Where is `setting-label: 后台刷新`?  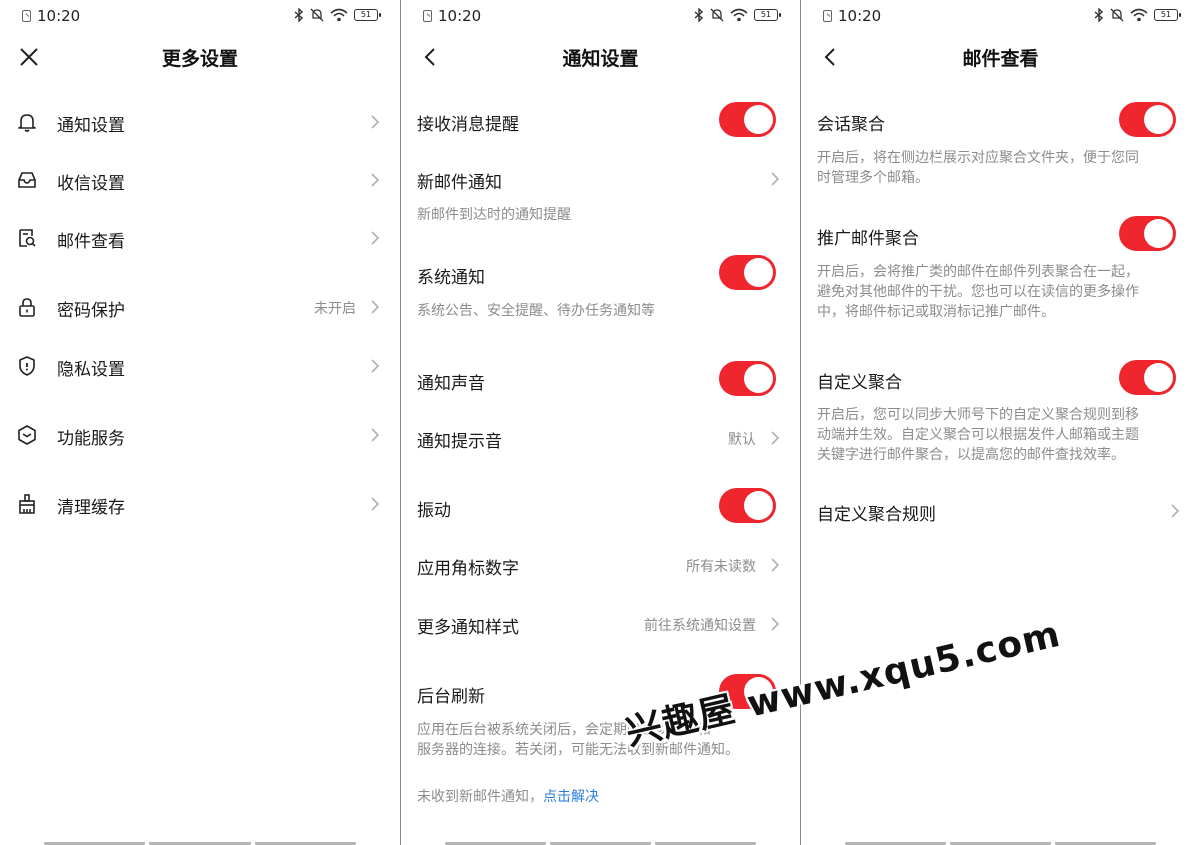 setting-label: 后台刷新 is located at coordinates (451, 697).